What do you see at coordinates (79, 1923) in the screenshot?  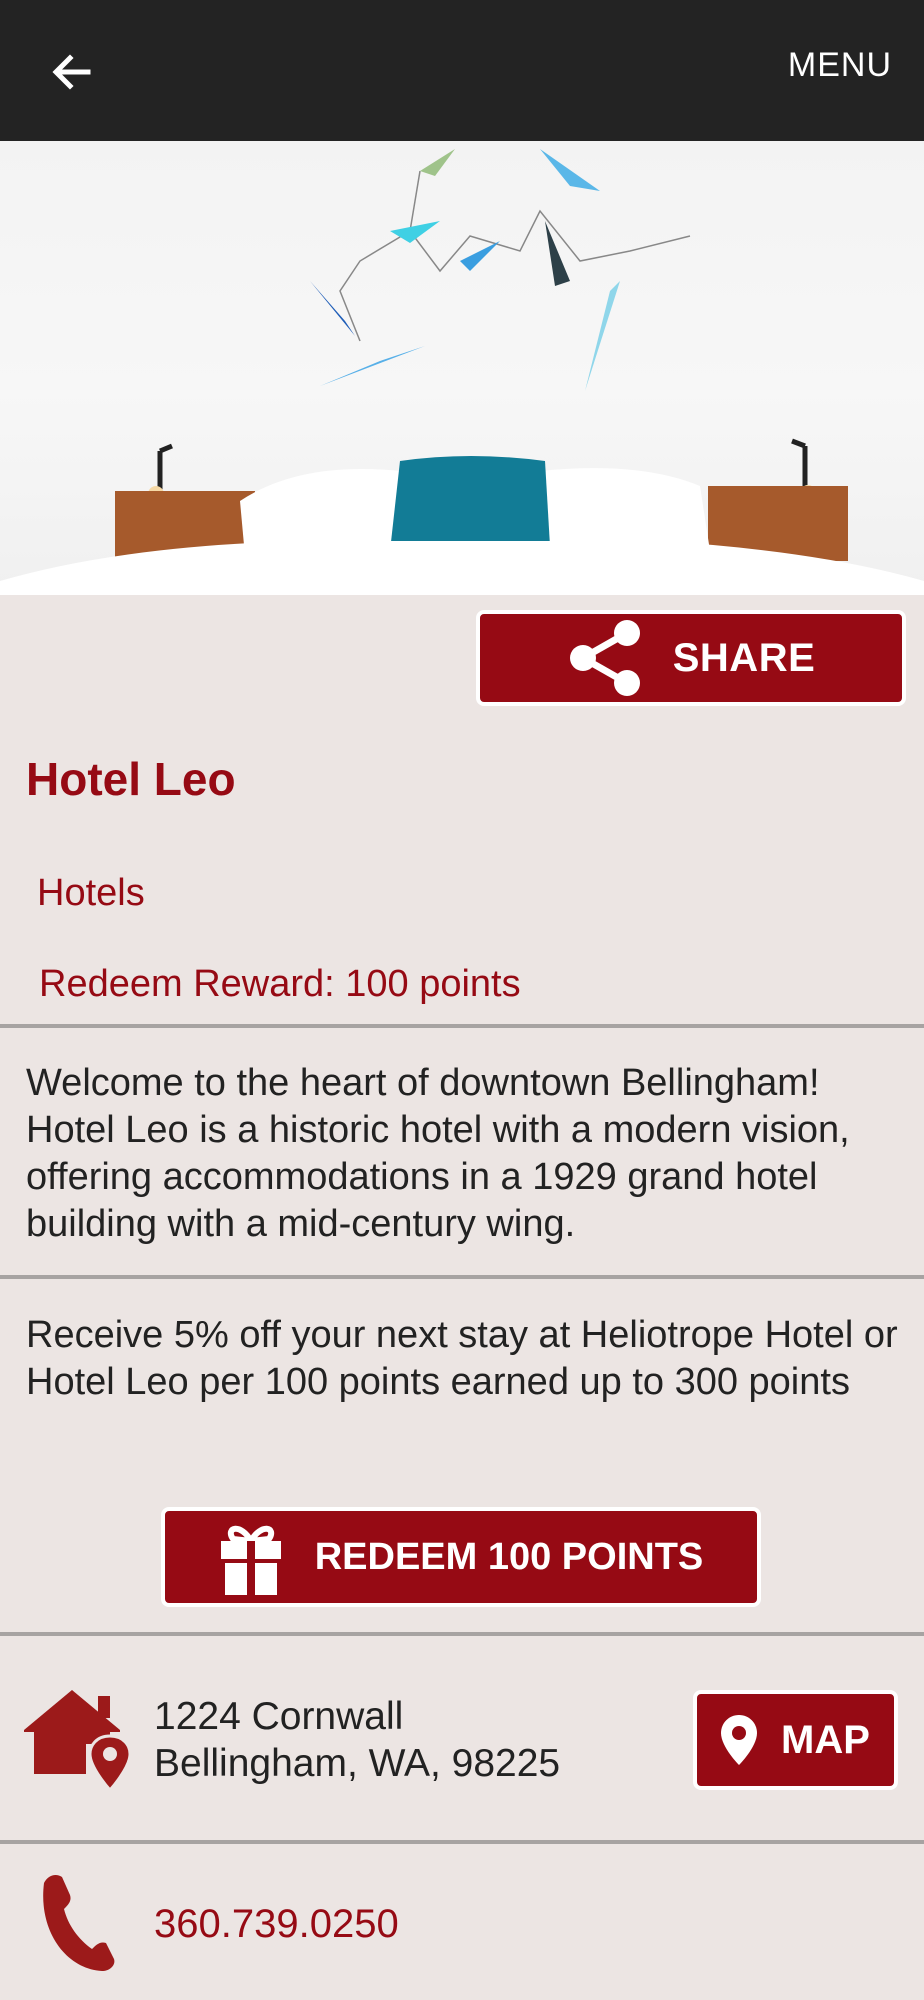 I see `phone-icon` at bounding box center [79, 1923].